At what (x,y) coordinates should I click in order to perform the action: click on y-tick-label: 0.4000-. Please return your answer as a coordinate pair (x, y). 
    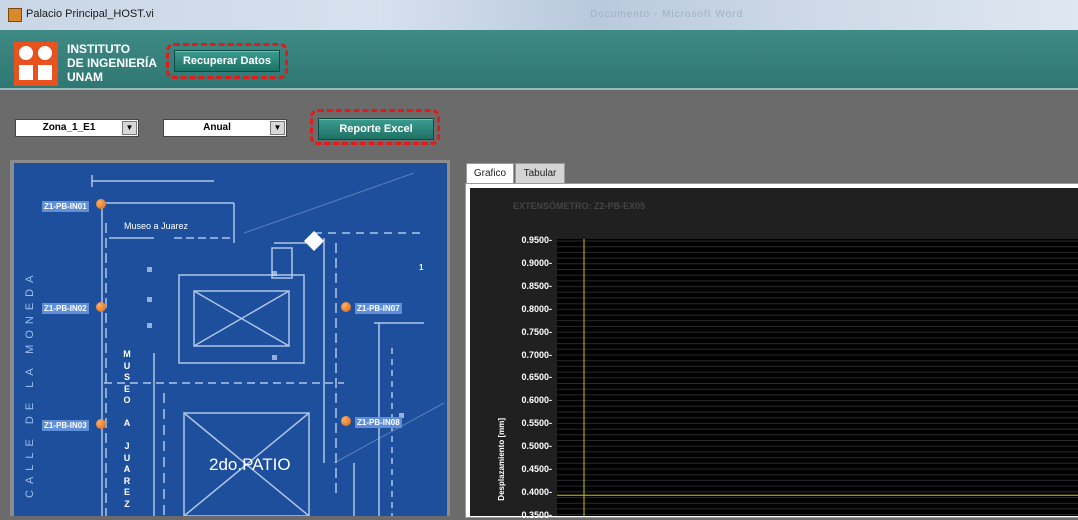
    Looking at the image, I should click on (536, 491).